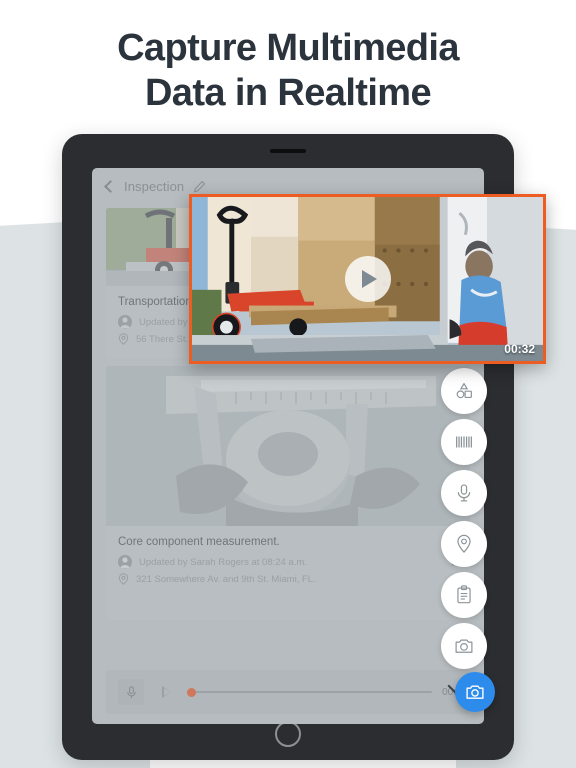  I want to click on camera-fab-button, so click(475, 692).